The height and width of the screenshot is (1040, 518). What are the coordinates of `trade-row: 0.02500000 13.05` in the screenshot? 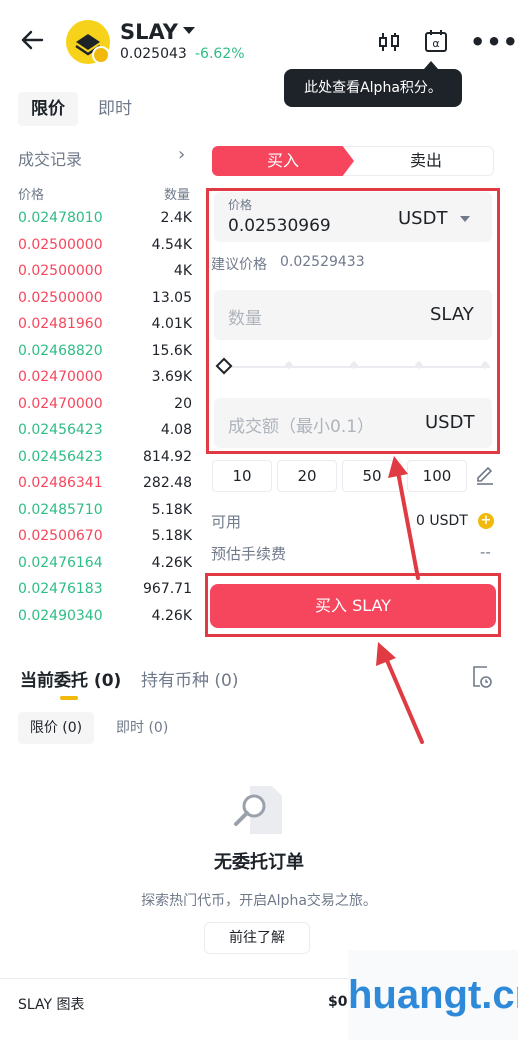 It's located at (105, 303).